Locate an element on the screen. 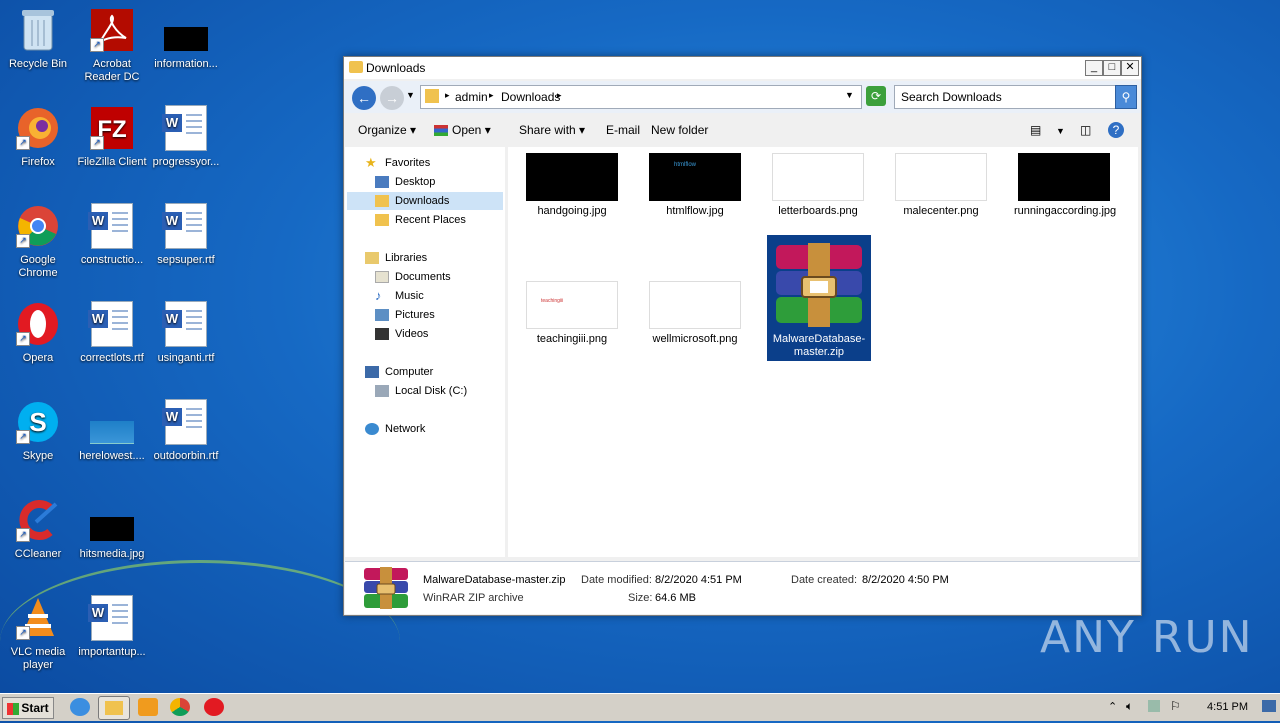 Image resolution: width=1280 pixels, height=723 pixels. open-button: Open ▾ is located at coordinates (462, 130).